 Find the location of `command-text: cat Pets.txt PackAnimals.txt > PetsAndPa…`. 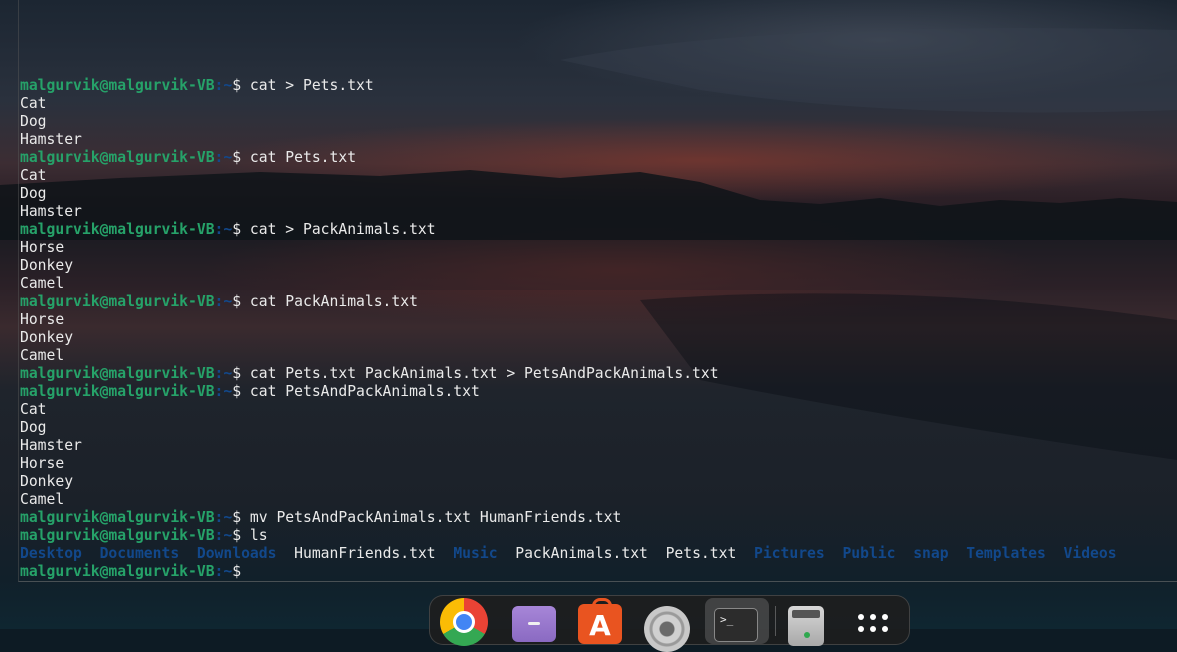

command-text: cat Pets.txt PackAnimals.txt > PetsAndPa… is located at coordinates (484, 373).